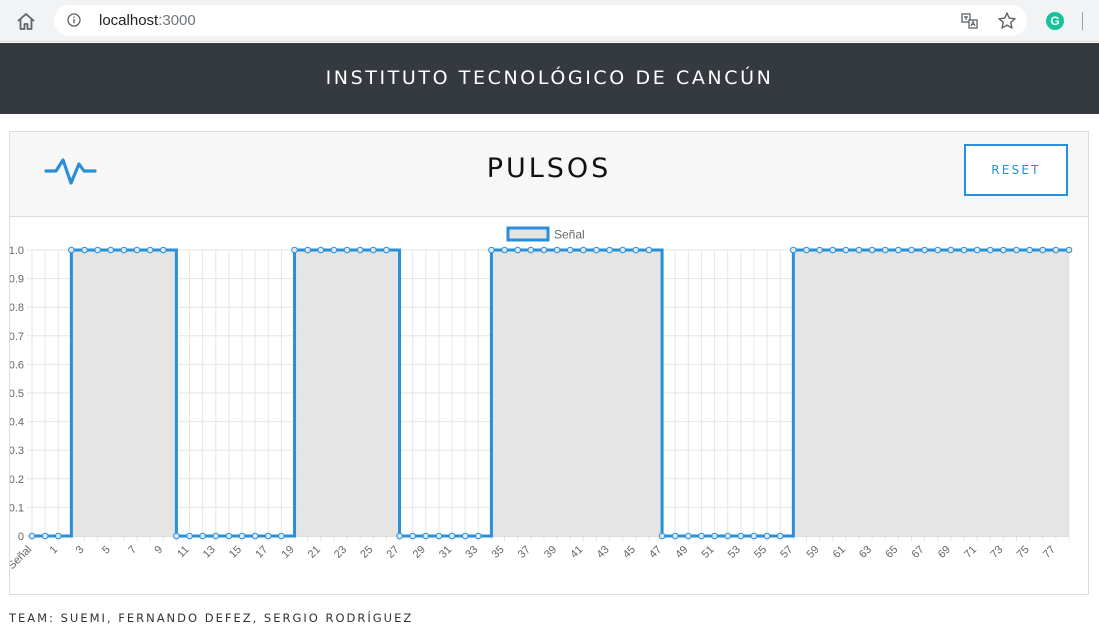  I want to click on card-title: PULSOS, so click(549, 168).